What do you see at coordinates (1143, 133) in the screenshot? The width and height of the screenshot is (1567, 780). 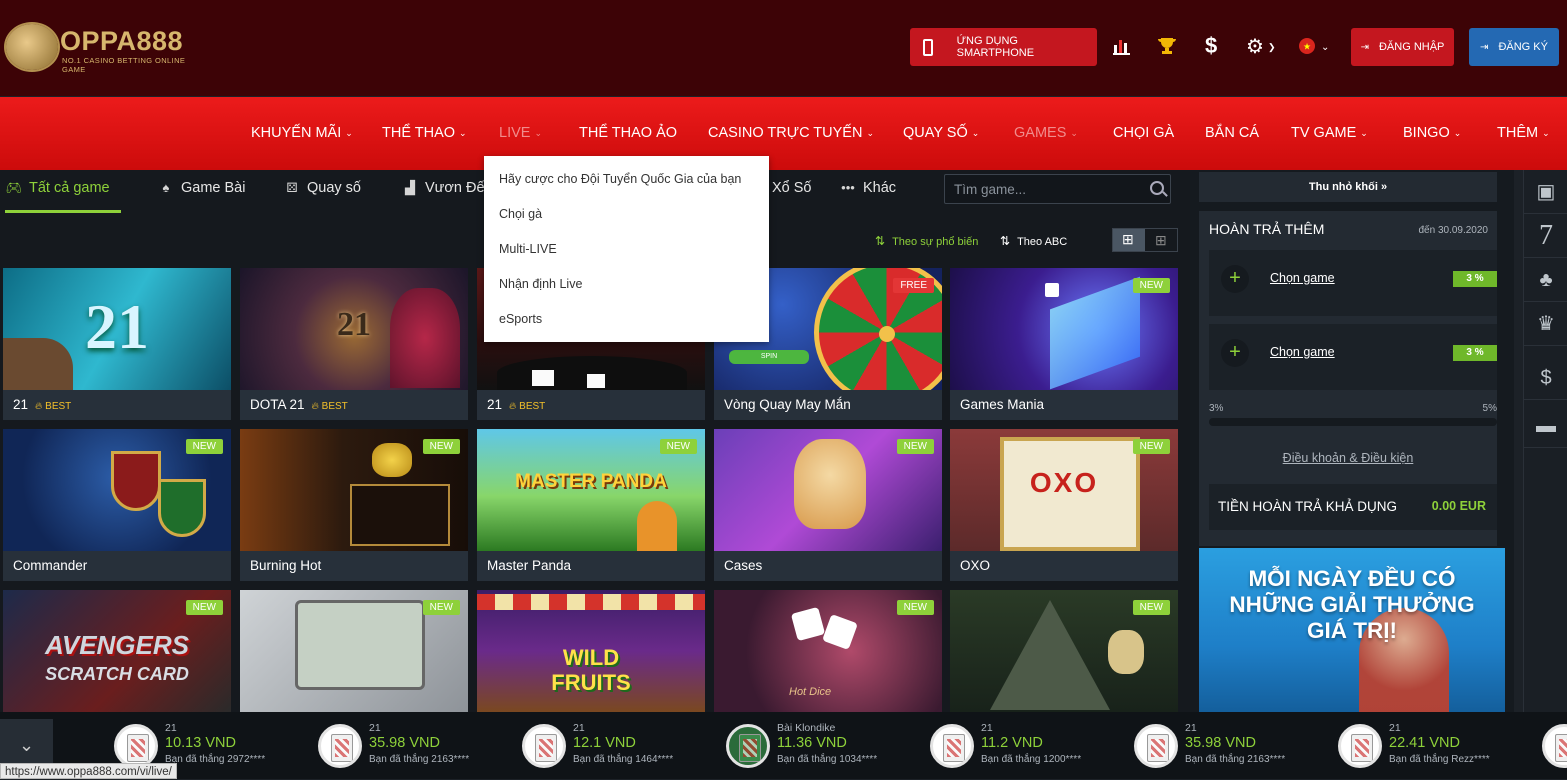 I see `nav-item-choi-ga: CHỌI GÀ` at bounding box center [1143, 133].